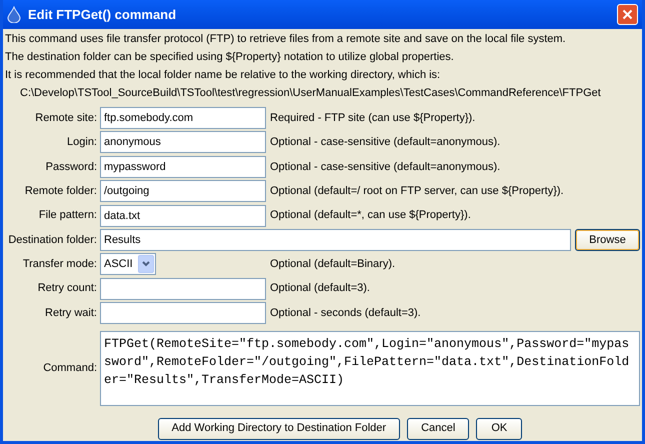 The height and width of the screenshot is (444, 645). Describe the element at coordinates (279, 429) in the screenshot. I see `dialog-button: Add Working Directory to Destination Folder` at that location.